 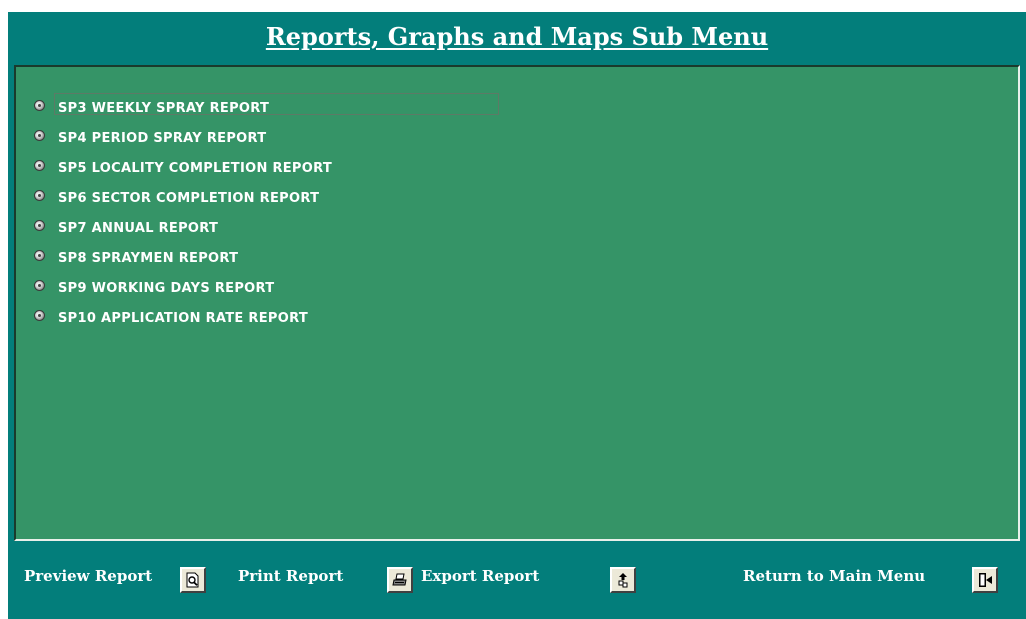 I want to click on preview-magnifier-icon, so click(x=192, y=580).